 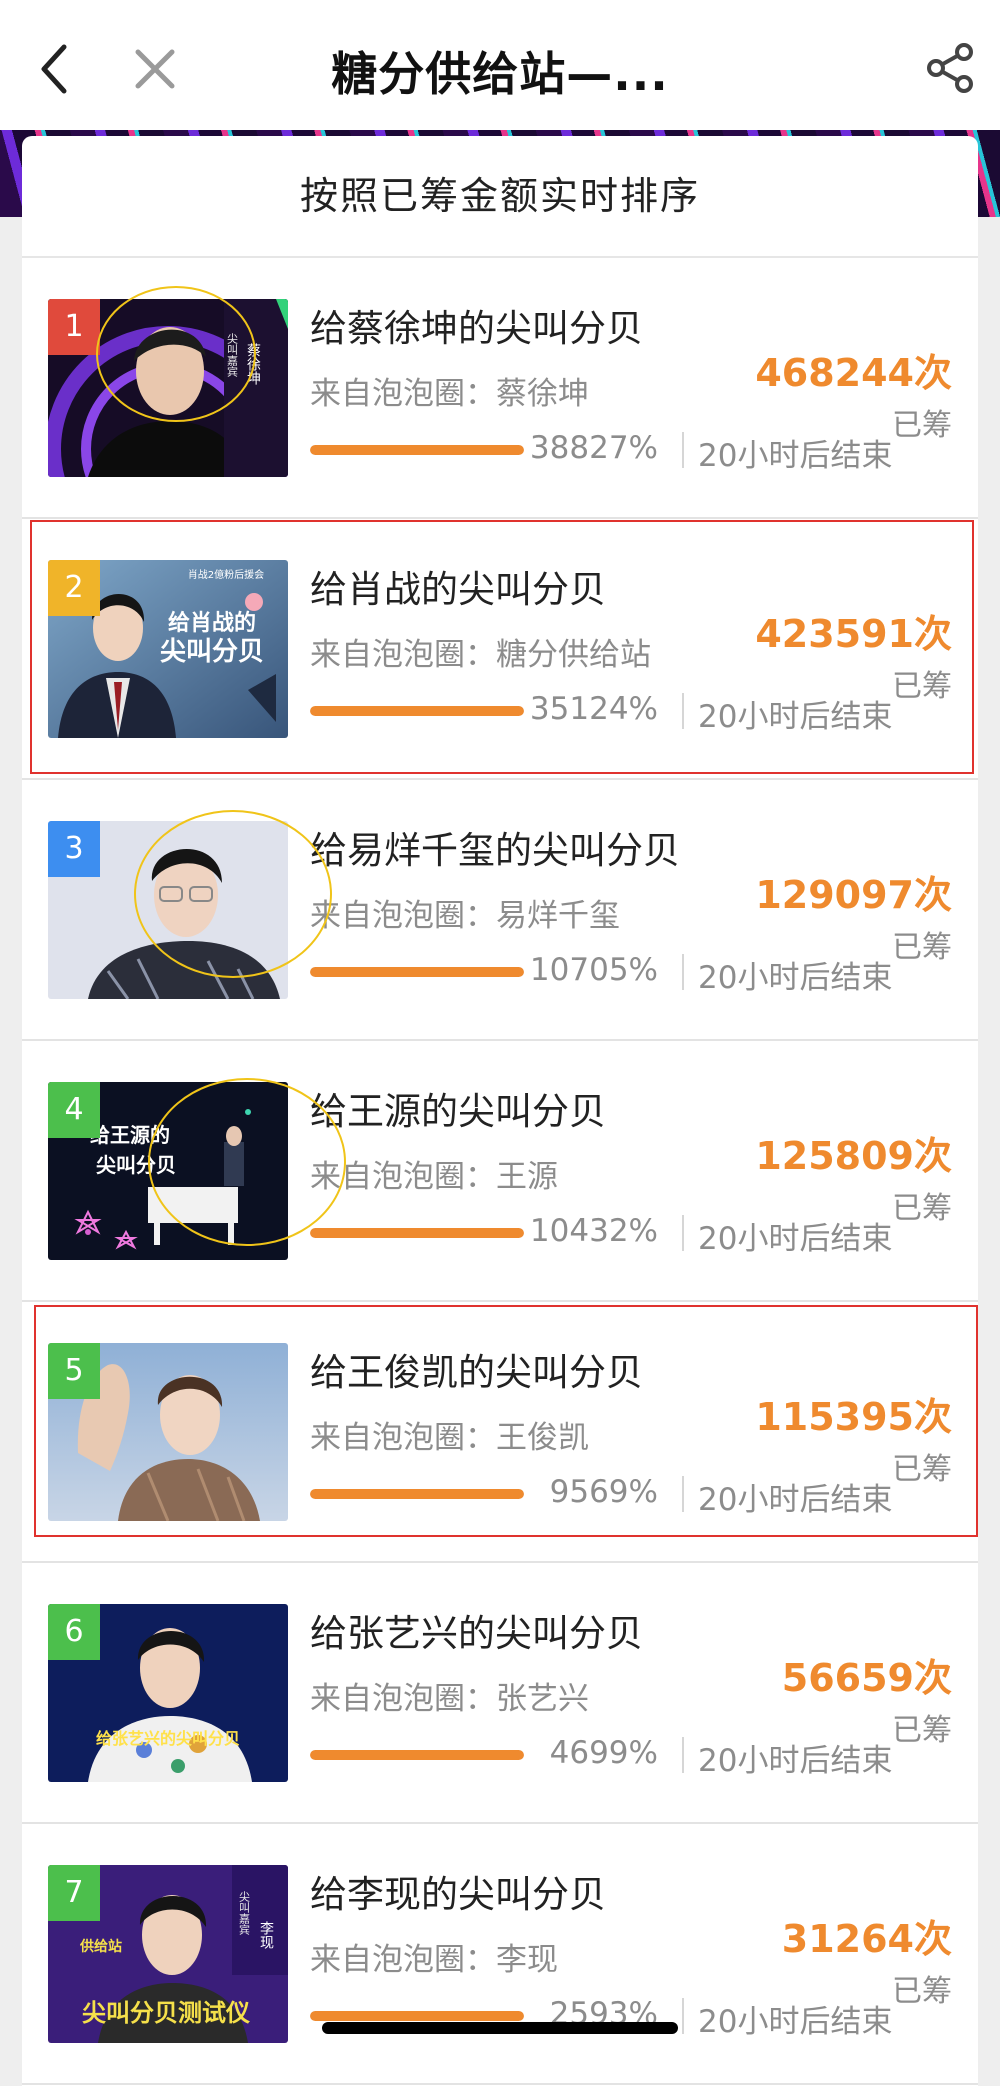 What do you see at coordinates (168, 1738) in the screenshot?
I see `thumb-text: 给张艺兴的尖叫分贝` at bounding box center [168, 1738].